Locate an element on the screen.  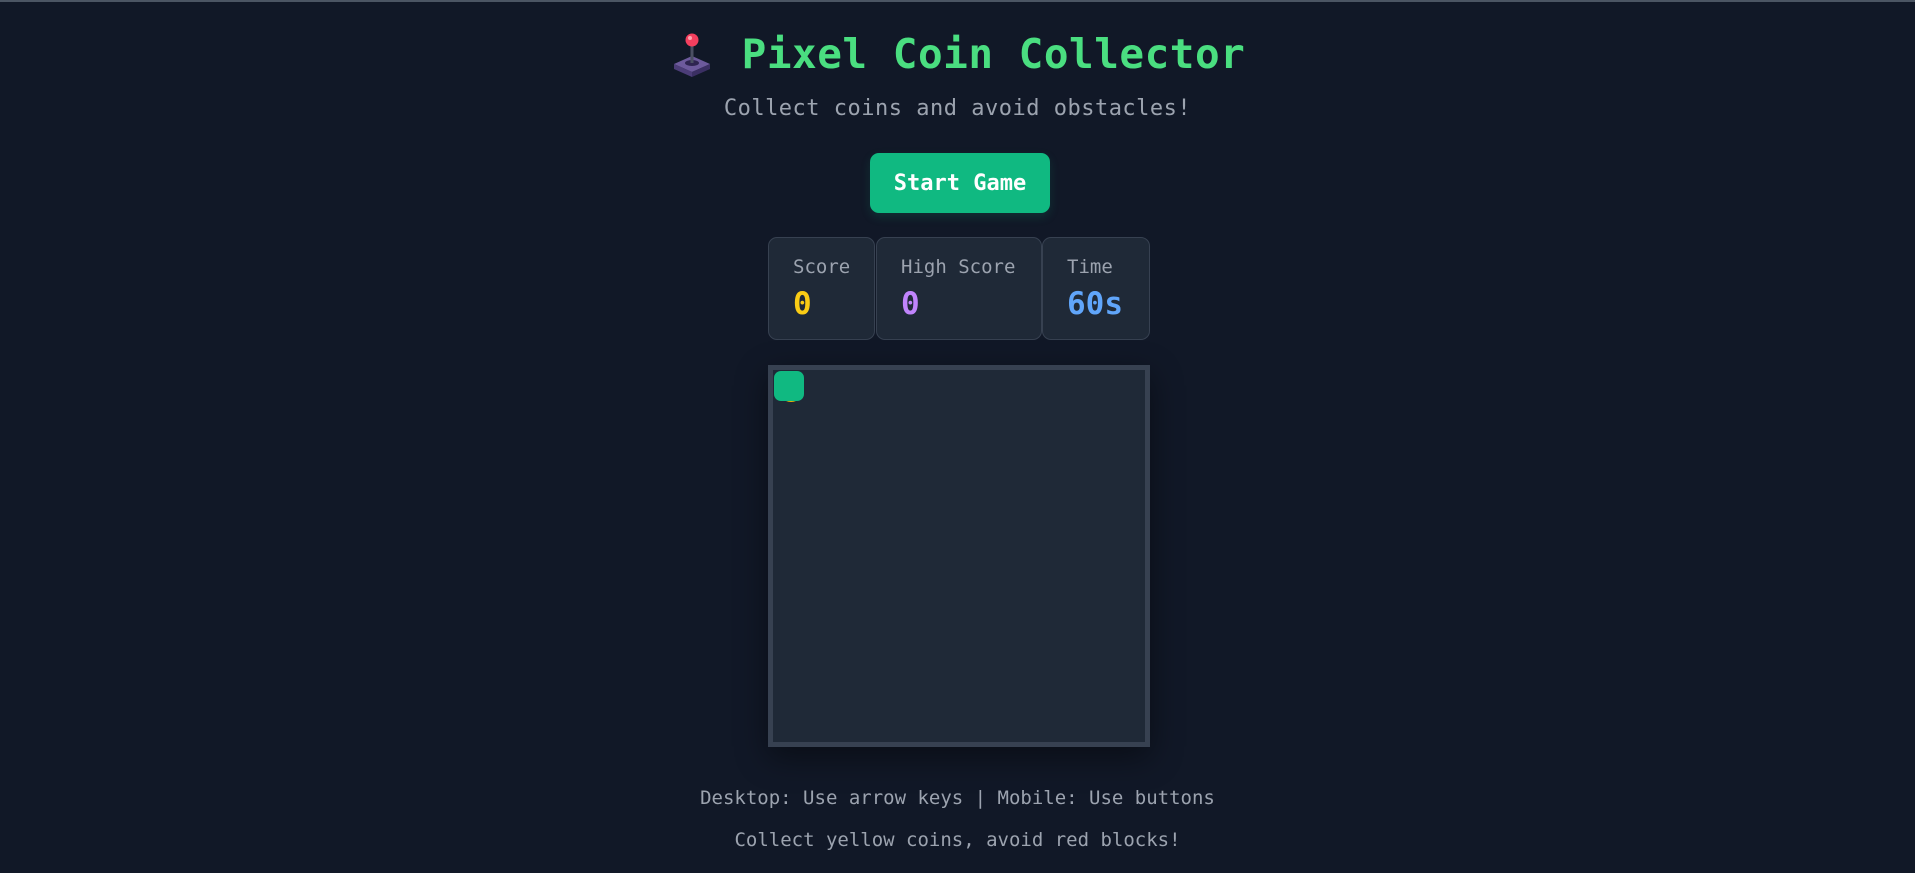
score-label: Score is located at coordinates (822, 267).